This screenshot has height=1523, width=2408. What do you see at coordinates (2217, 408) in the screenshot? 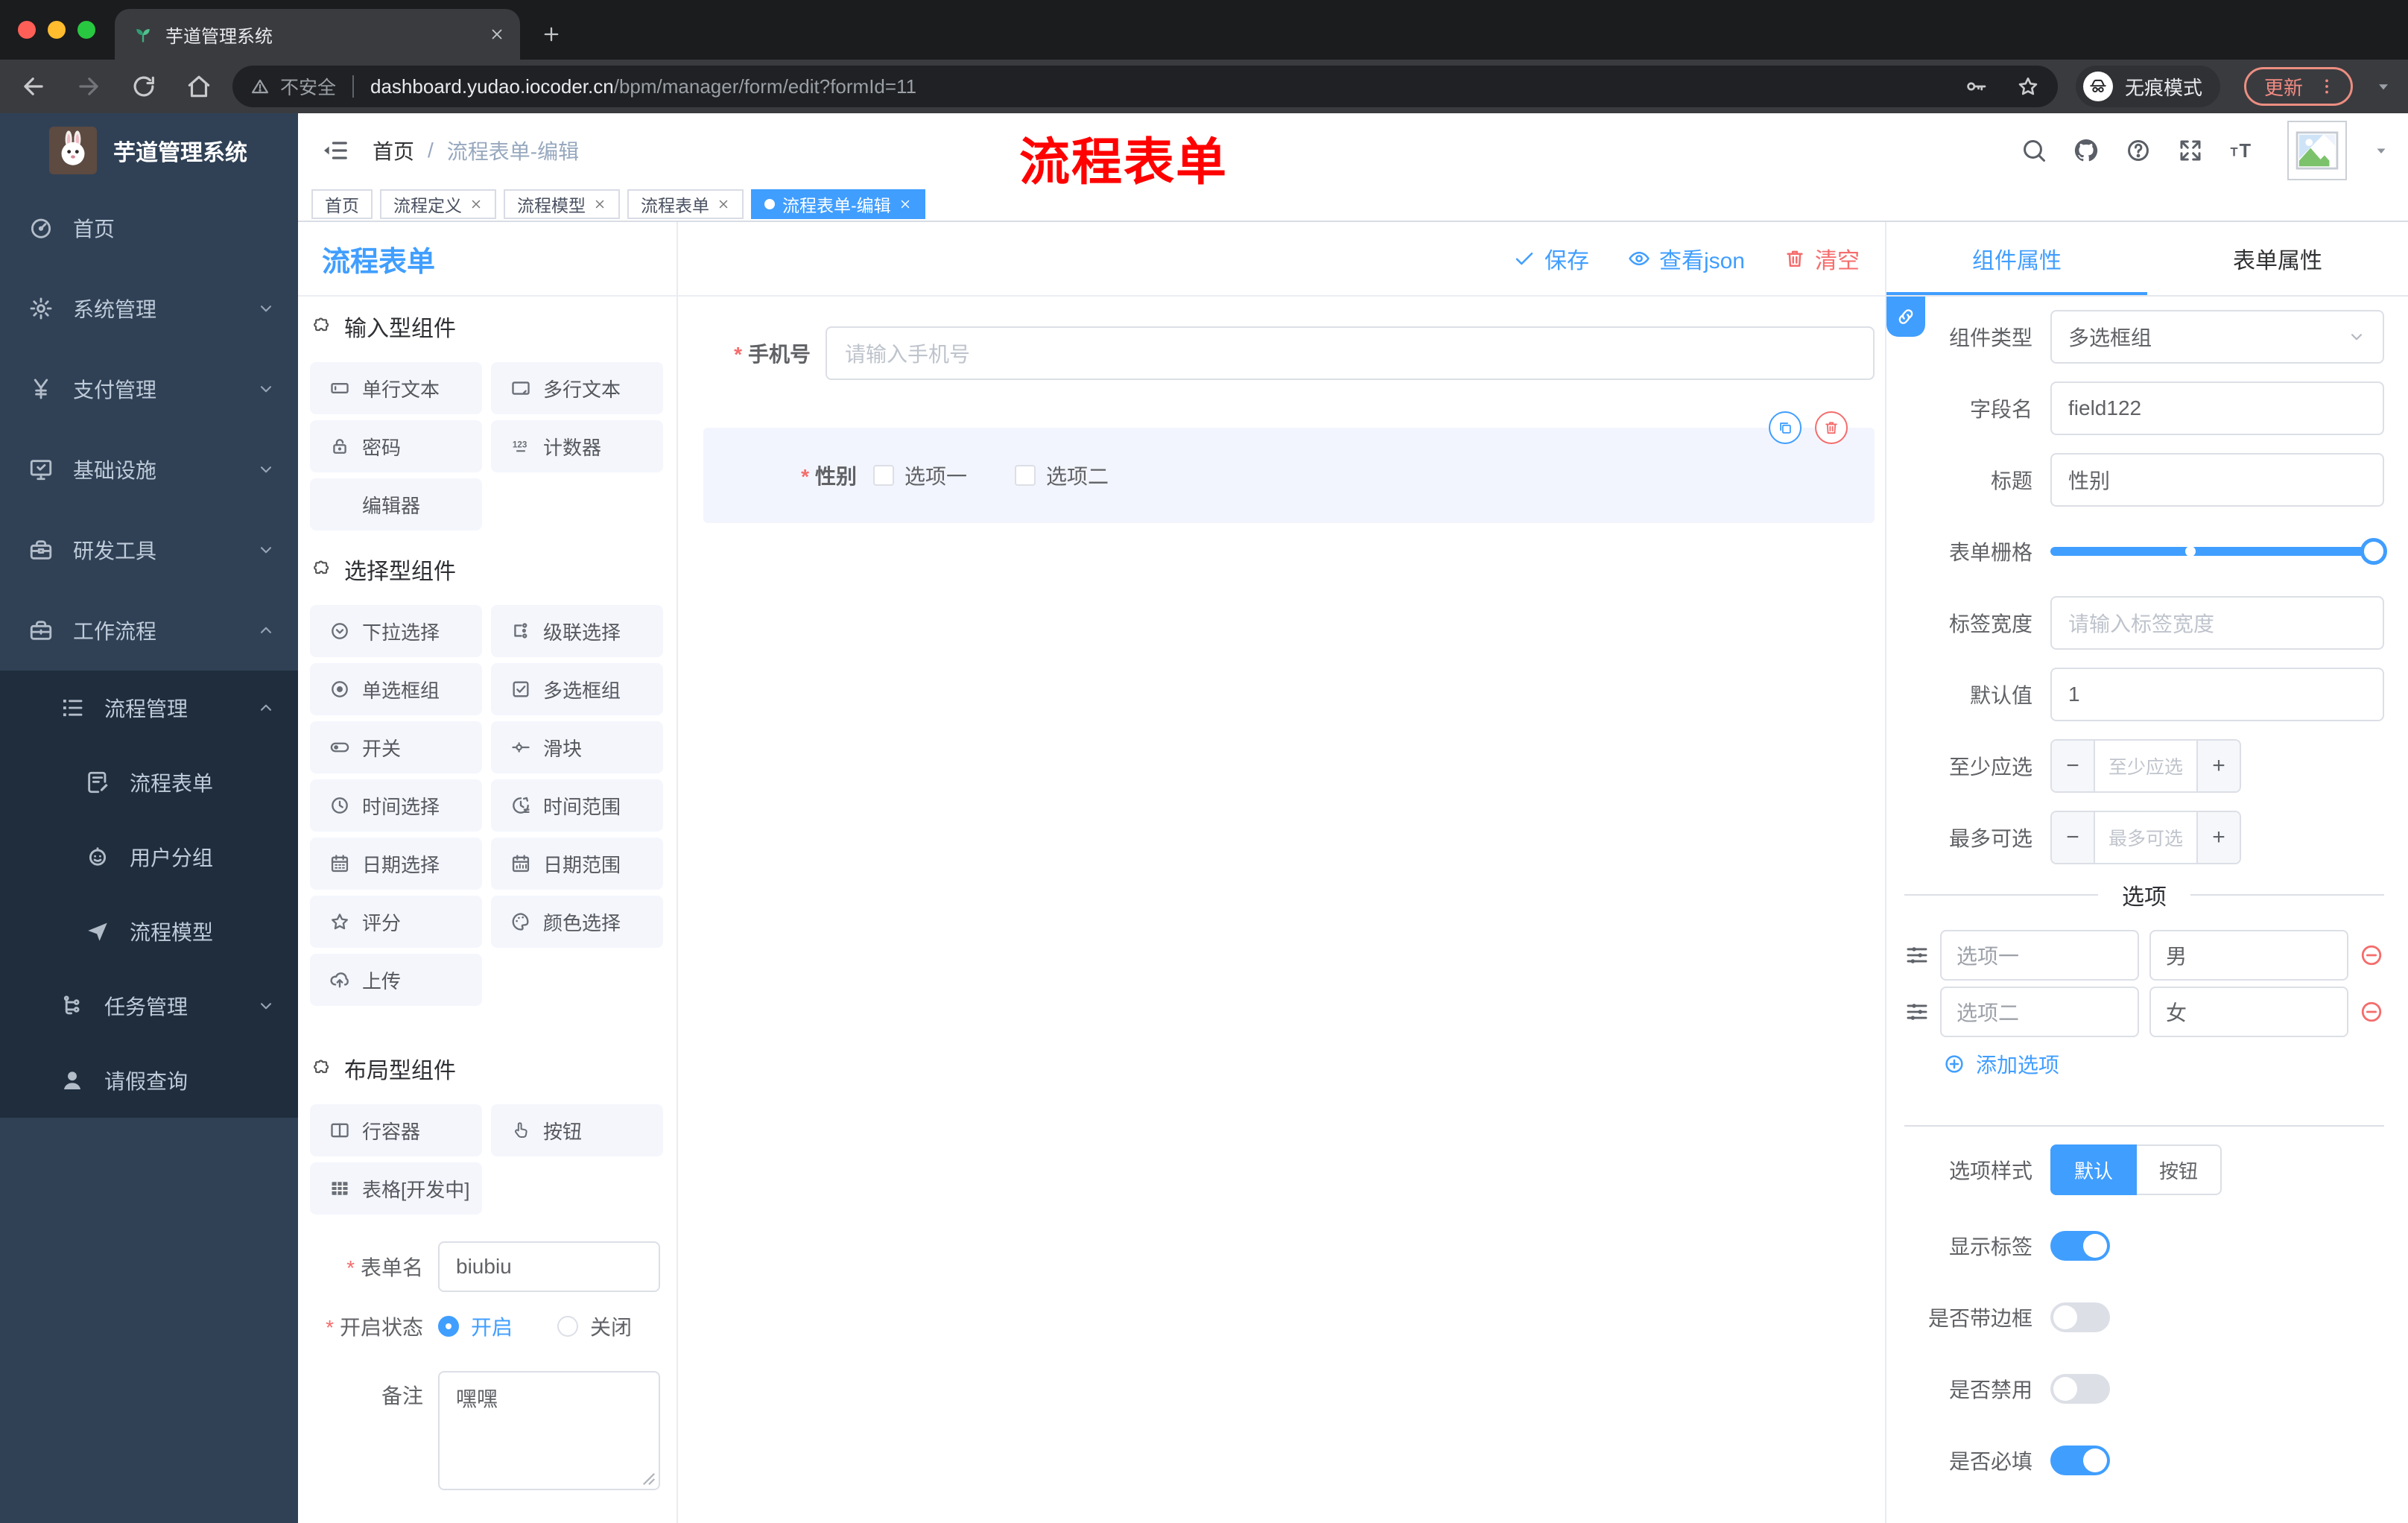
I see `field-name-input: field122` at bounding box center [2217, 408].